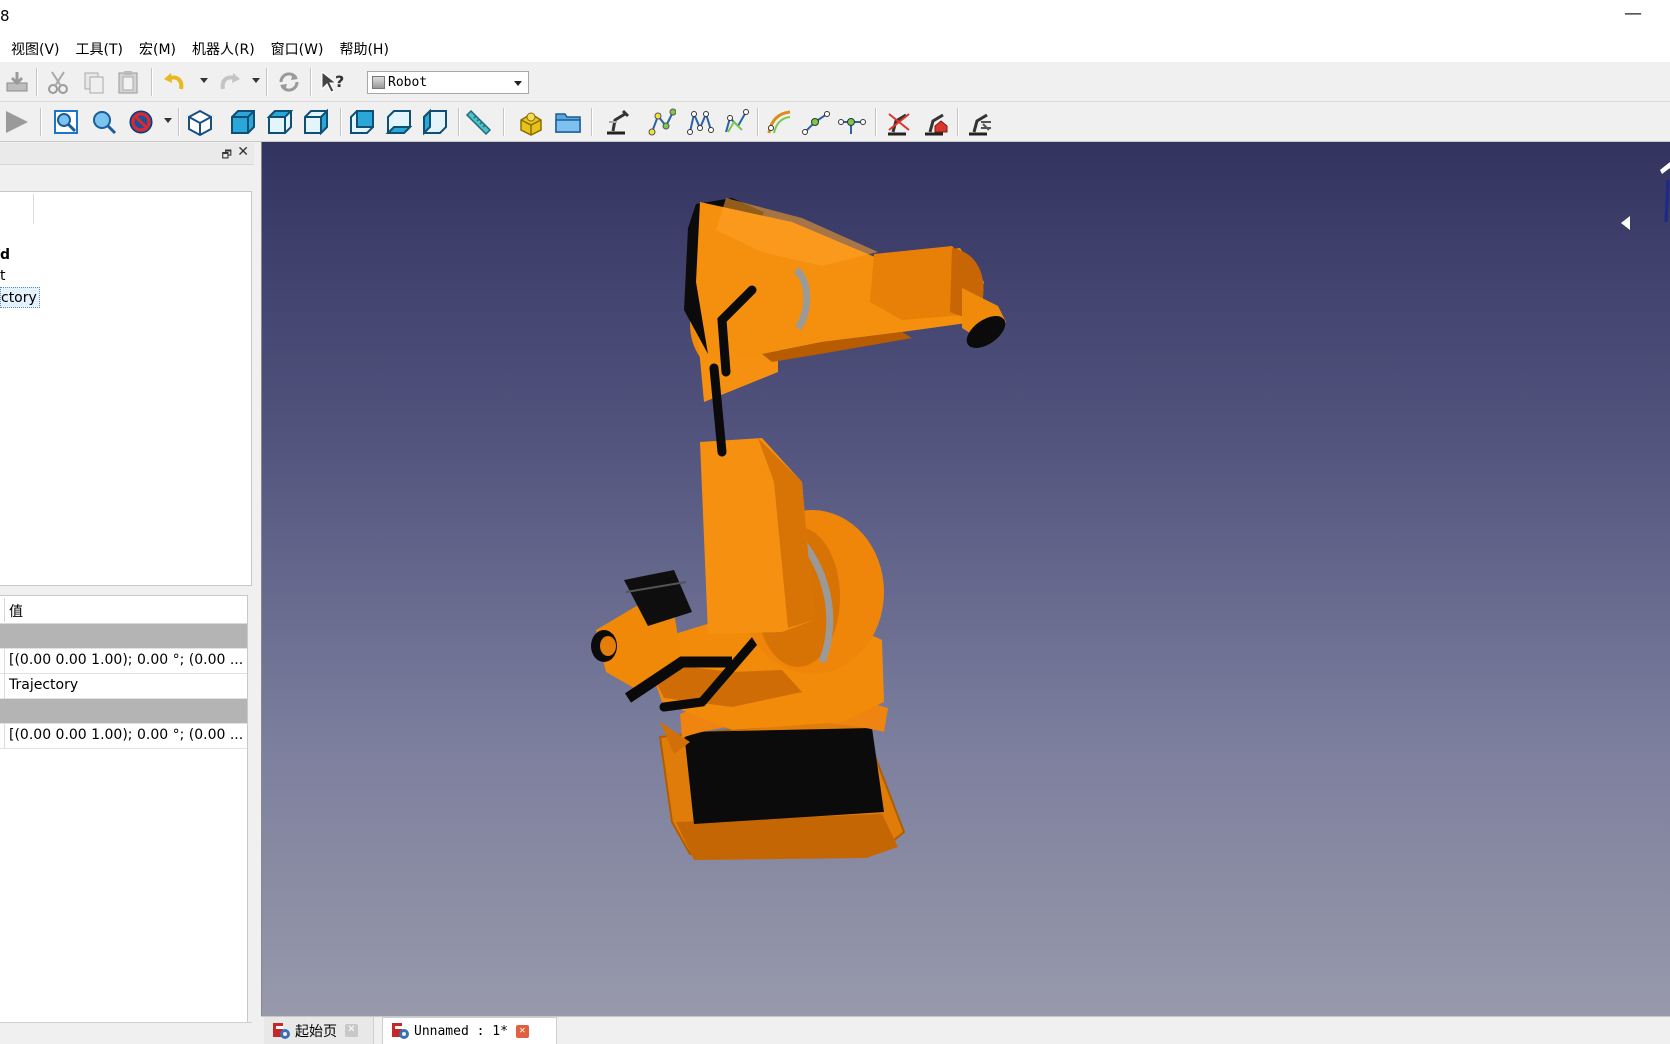 The image size is (1670, 1044). What do you see at coordinates (94, 82) in the screenshot?
I see `copy-icon` at bounding box center [94, 82].